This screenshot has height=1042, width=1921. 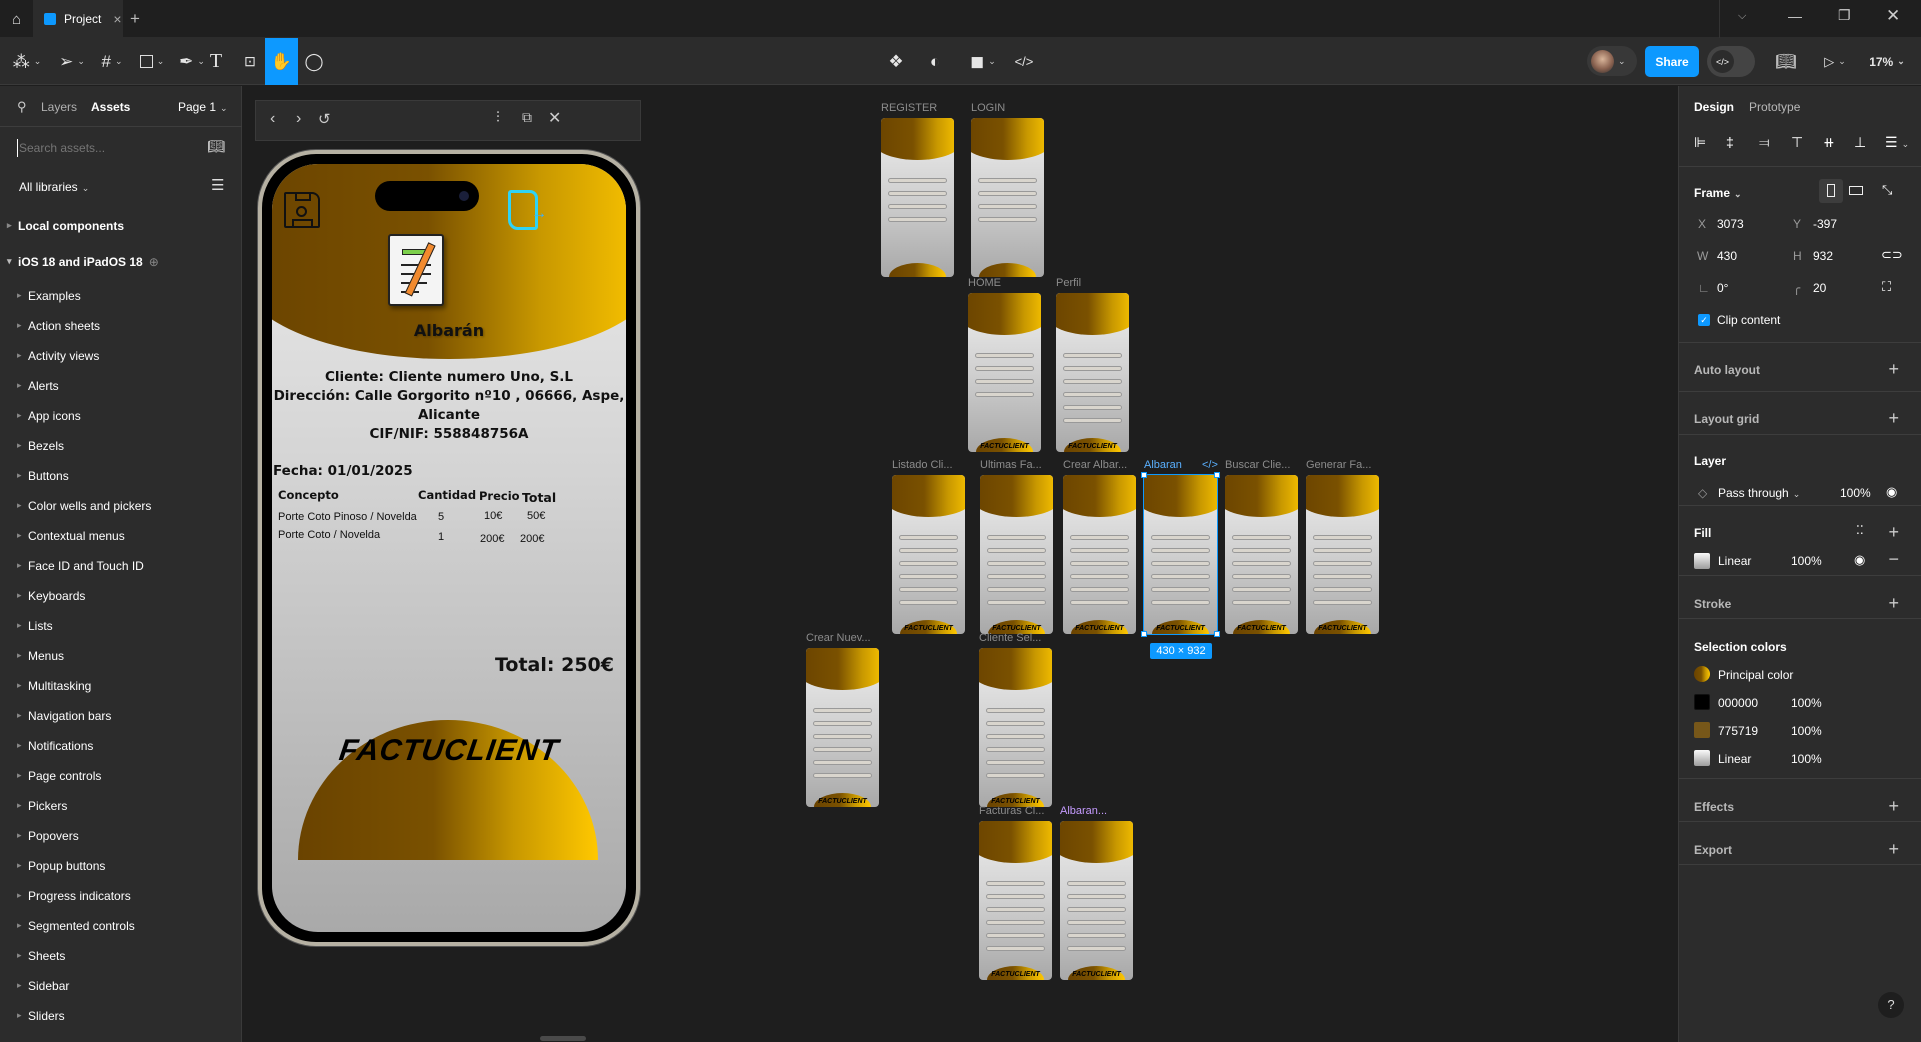 I want to click on add-layout-grid-button: +, so click(x=1893, y=418).